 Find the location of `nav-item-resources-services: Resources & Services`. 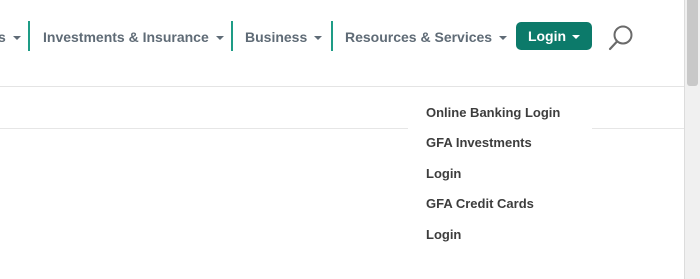

nav-item-resources-services: Resources & Services is located at coordinates (426, 37).